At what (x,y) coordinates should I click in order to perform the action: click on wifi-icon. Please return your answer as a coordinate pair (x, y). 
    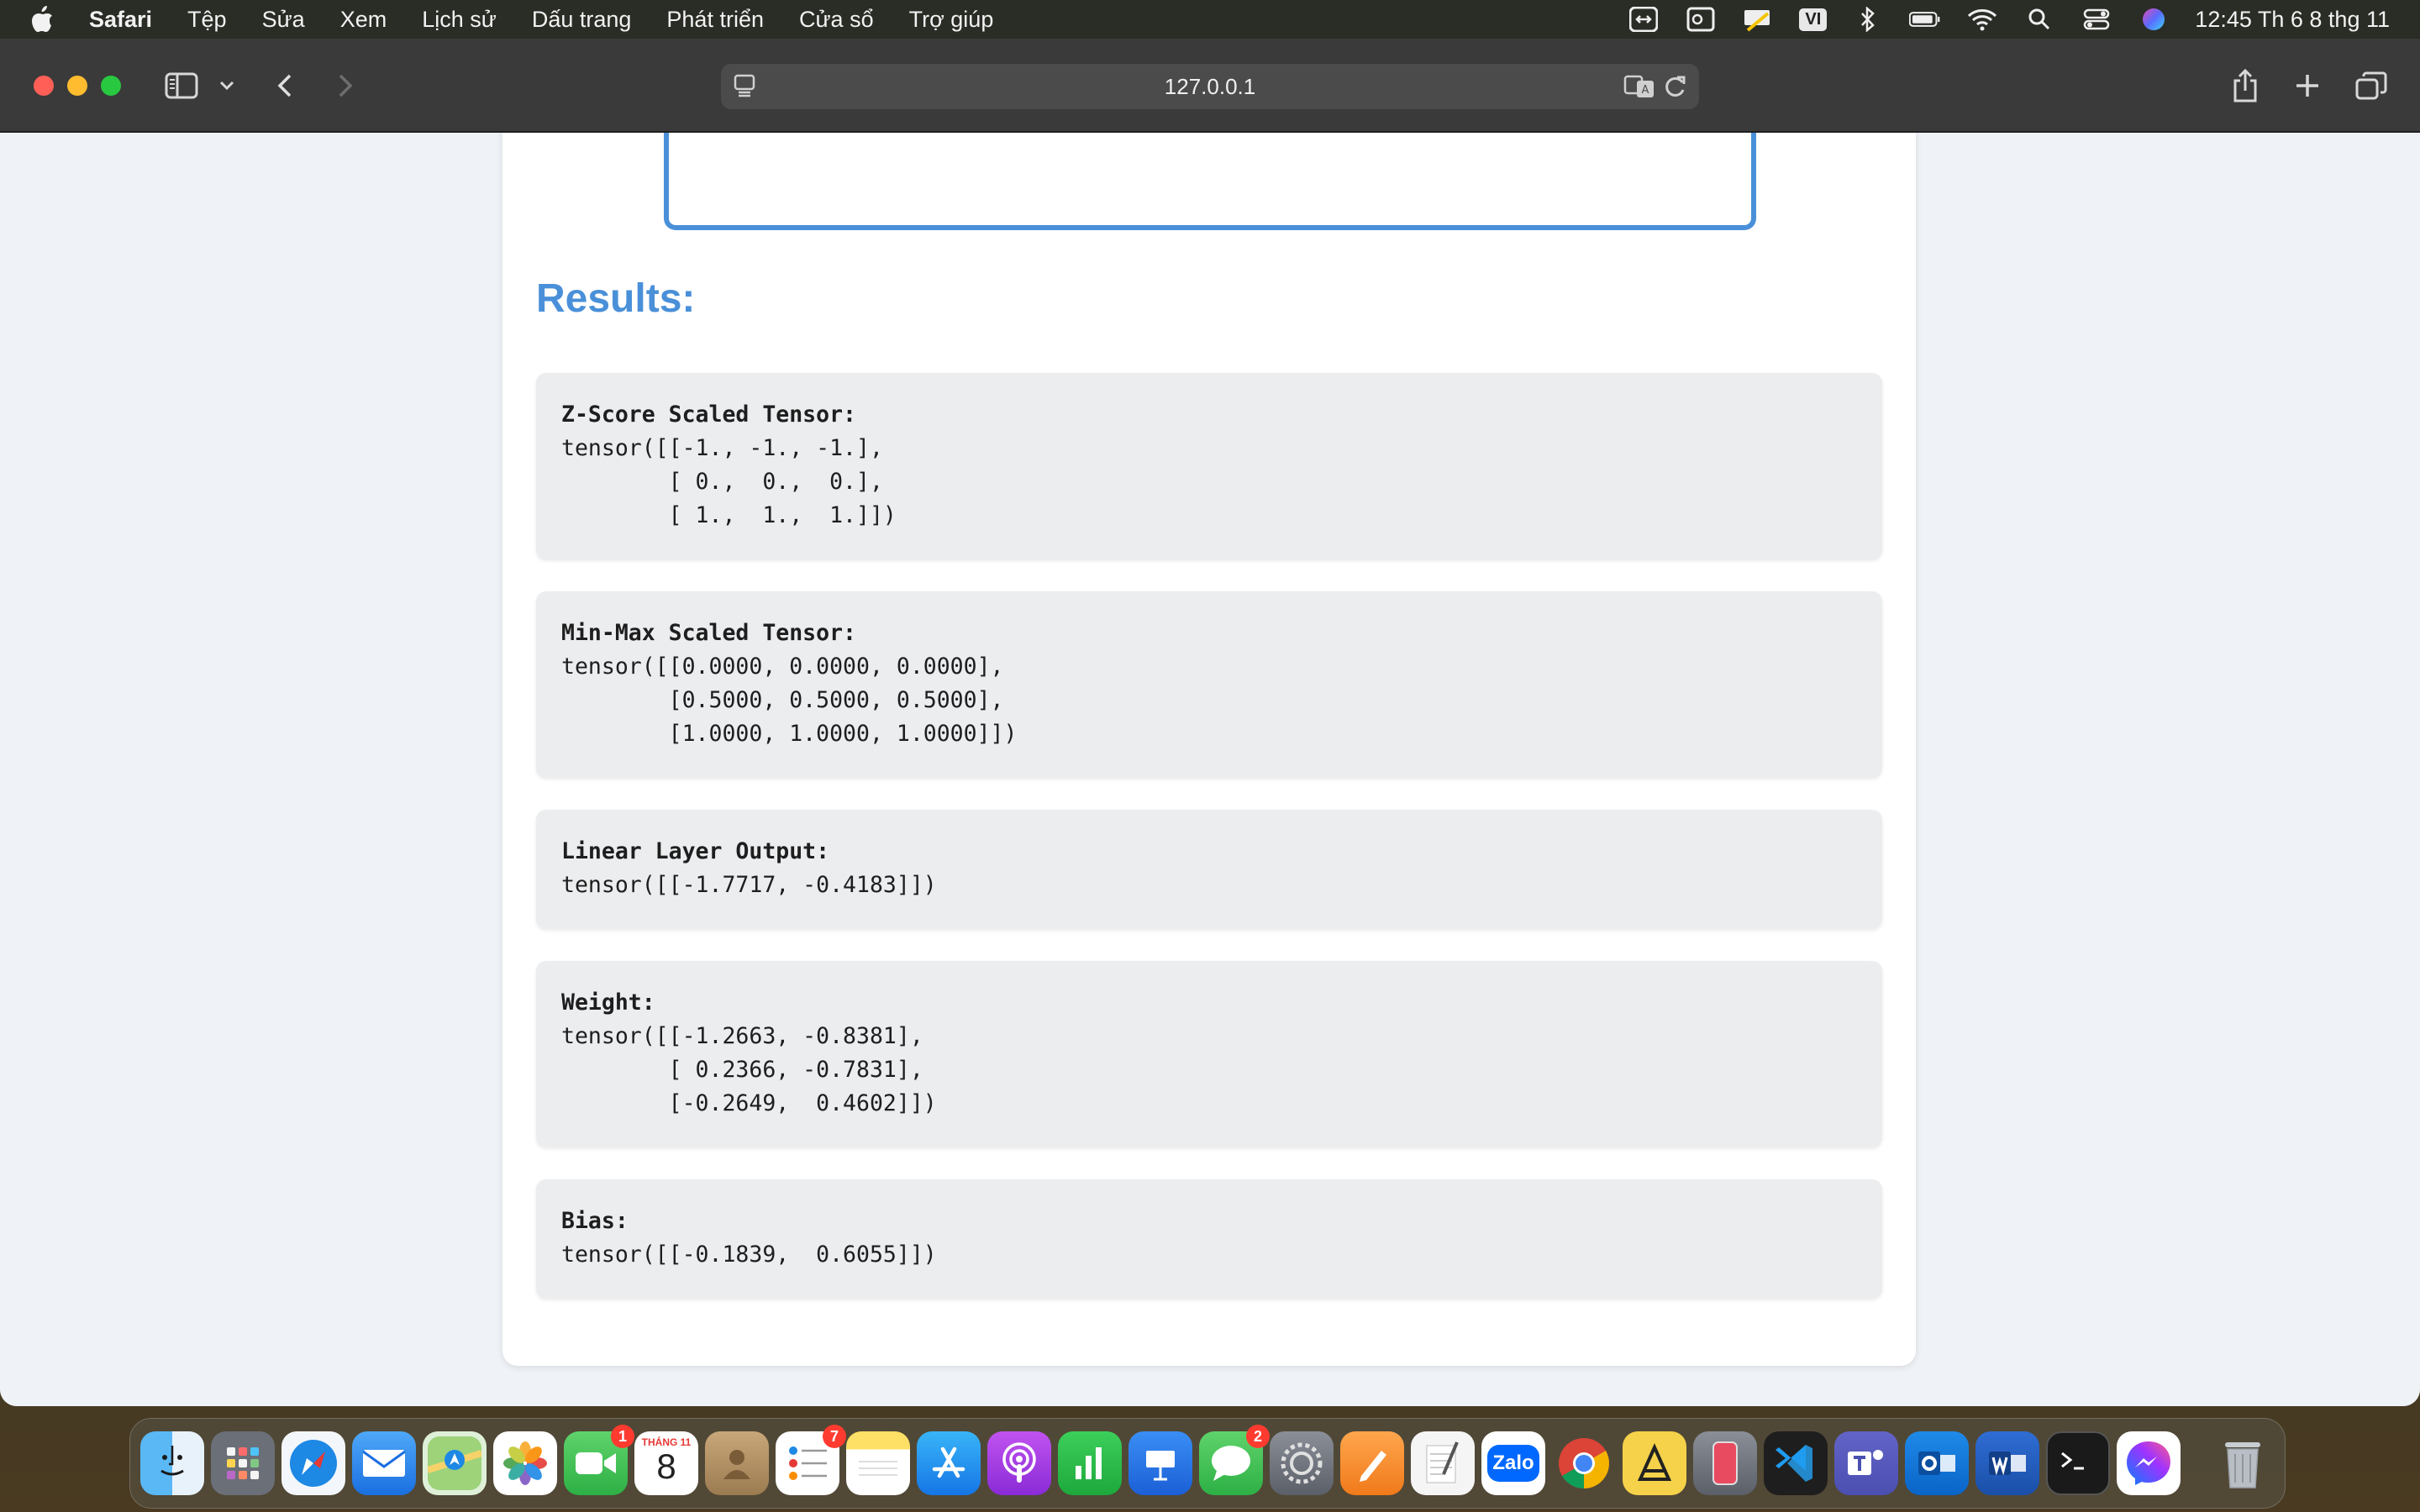
    Looking at the image, I should click on (1982, 19).